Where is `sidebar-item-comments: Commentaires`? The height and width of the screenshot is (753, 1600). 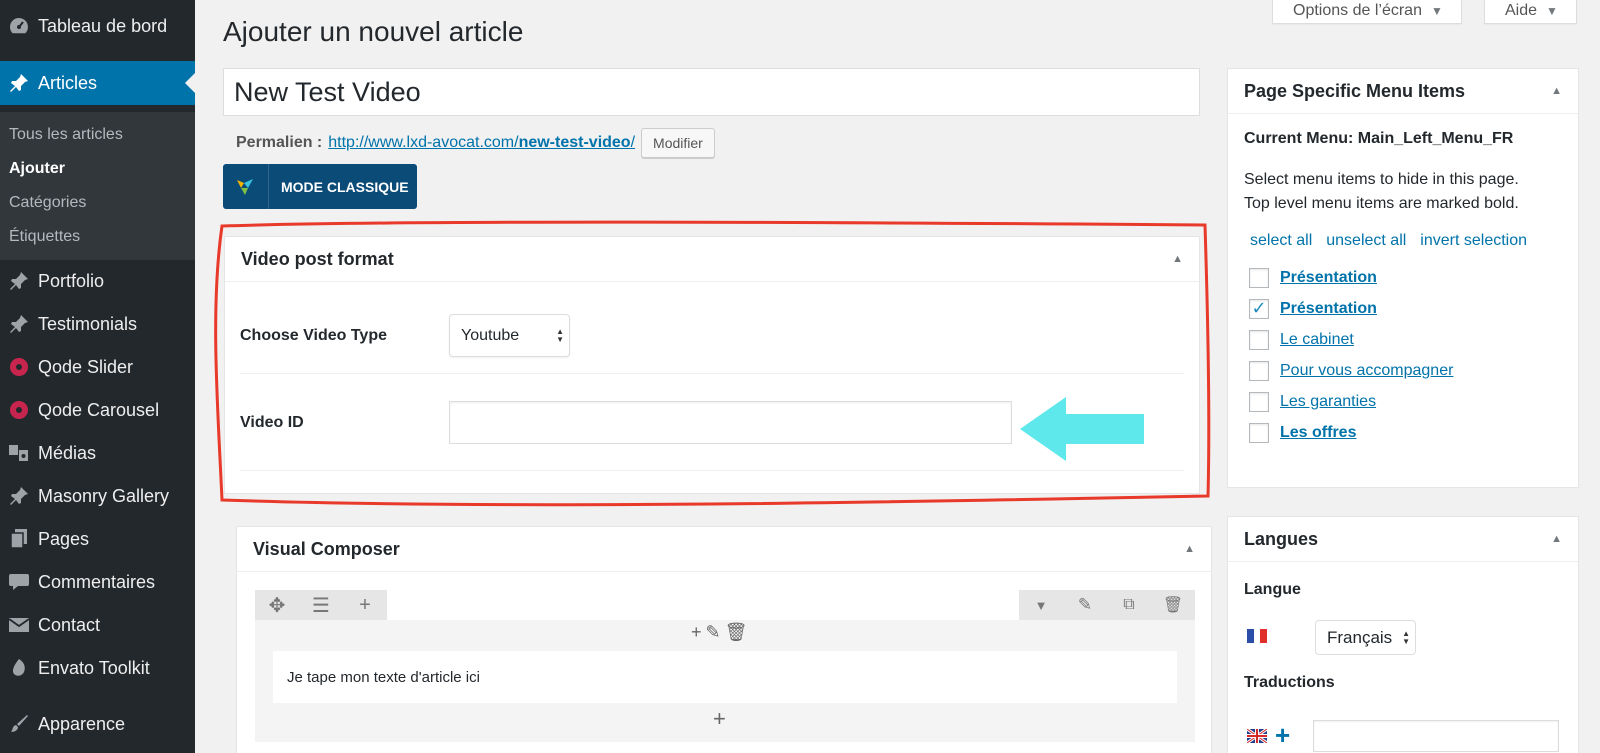
sidebar-item-comments: Commentaires is located at coordinates (97, 582).